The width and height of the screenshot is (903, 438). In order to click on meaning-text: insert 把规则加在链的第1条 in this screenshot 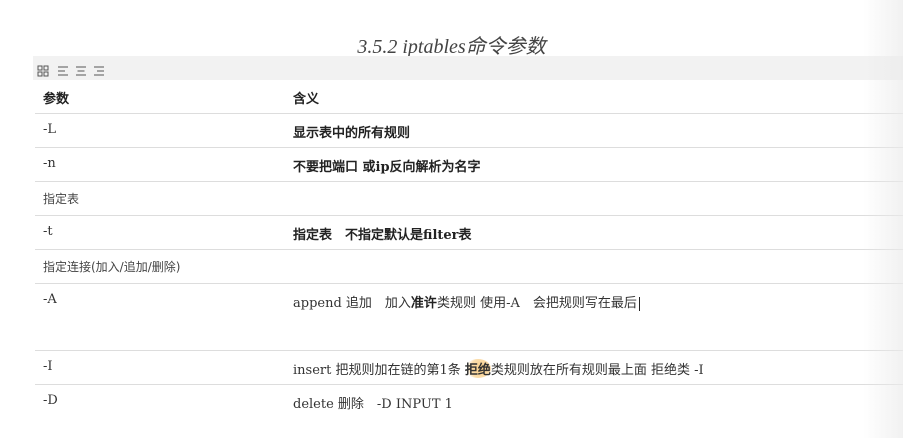, I will do `click(379, 370)`.